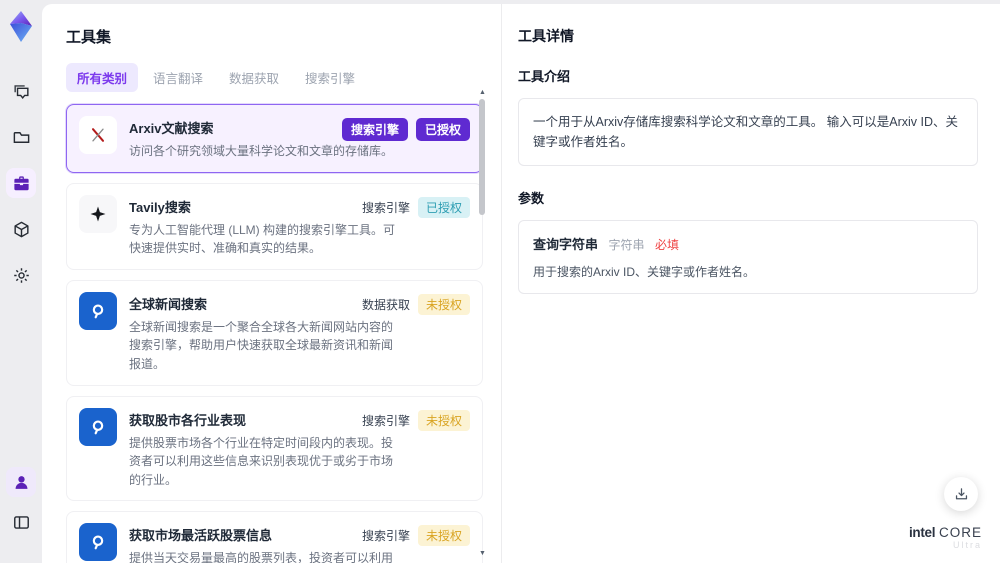  I want to click on param-name: 查询字符串, so click(566, 244).